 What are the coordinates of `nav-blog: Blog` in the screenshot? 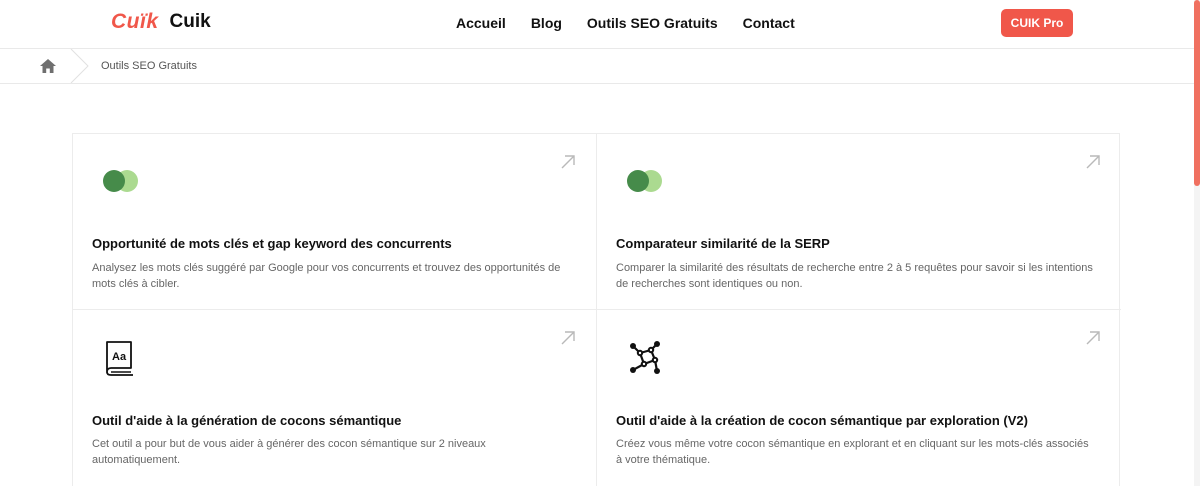 It's located at (546, 23).